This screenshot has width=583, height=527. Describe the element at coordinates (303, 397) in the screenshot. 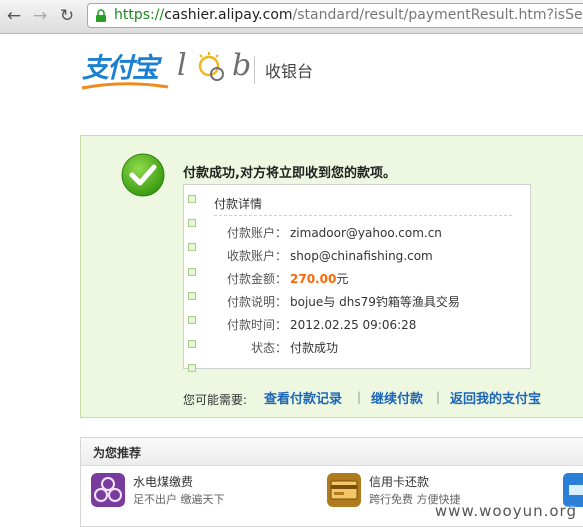

I see `view-payment-records-link: 查看付款记录` at that location.